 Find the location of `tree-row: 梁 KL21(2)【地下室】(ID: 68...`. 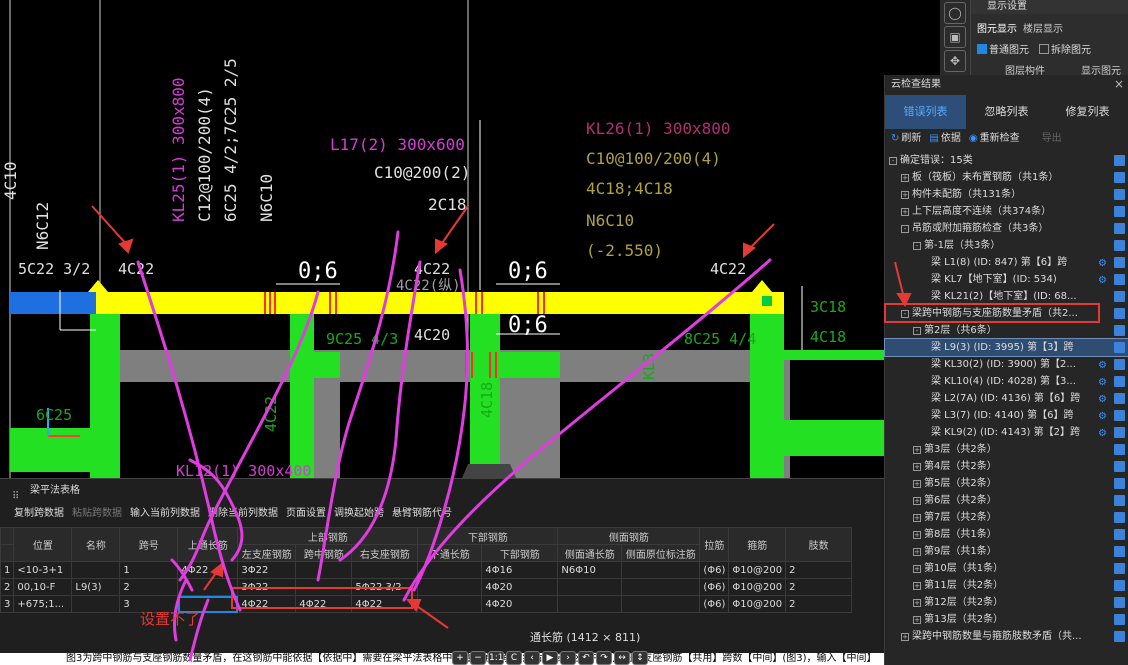

tree-row: 梁 KL21(2)【地下室】(ID: 68... is located at coordinates (1006, 296).